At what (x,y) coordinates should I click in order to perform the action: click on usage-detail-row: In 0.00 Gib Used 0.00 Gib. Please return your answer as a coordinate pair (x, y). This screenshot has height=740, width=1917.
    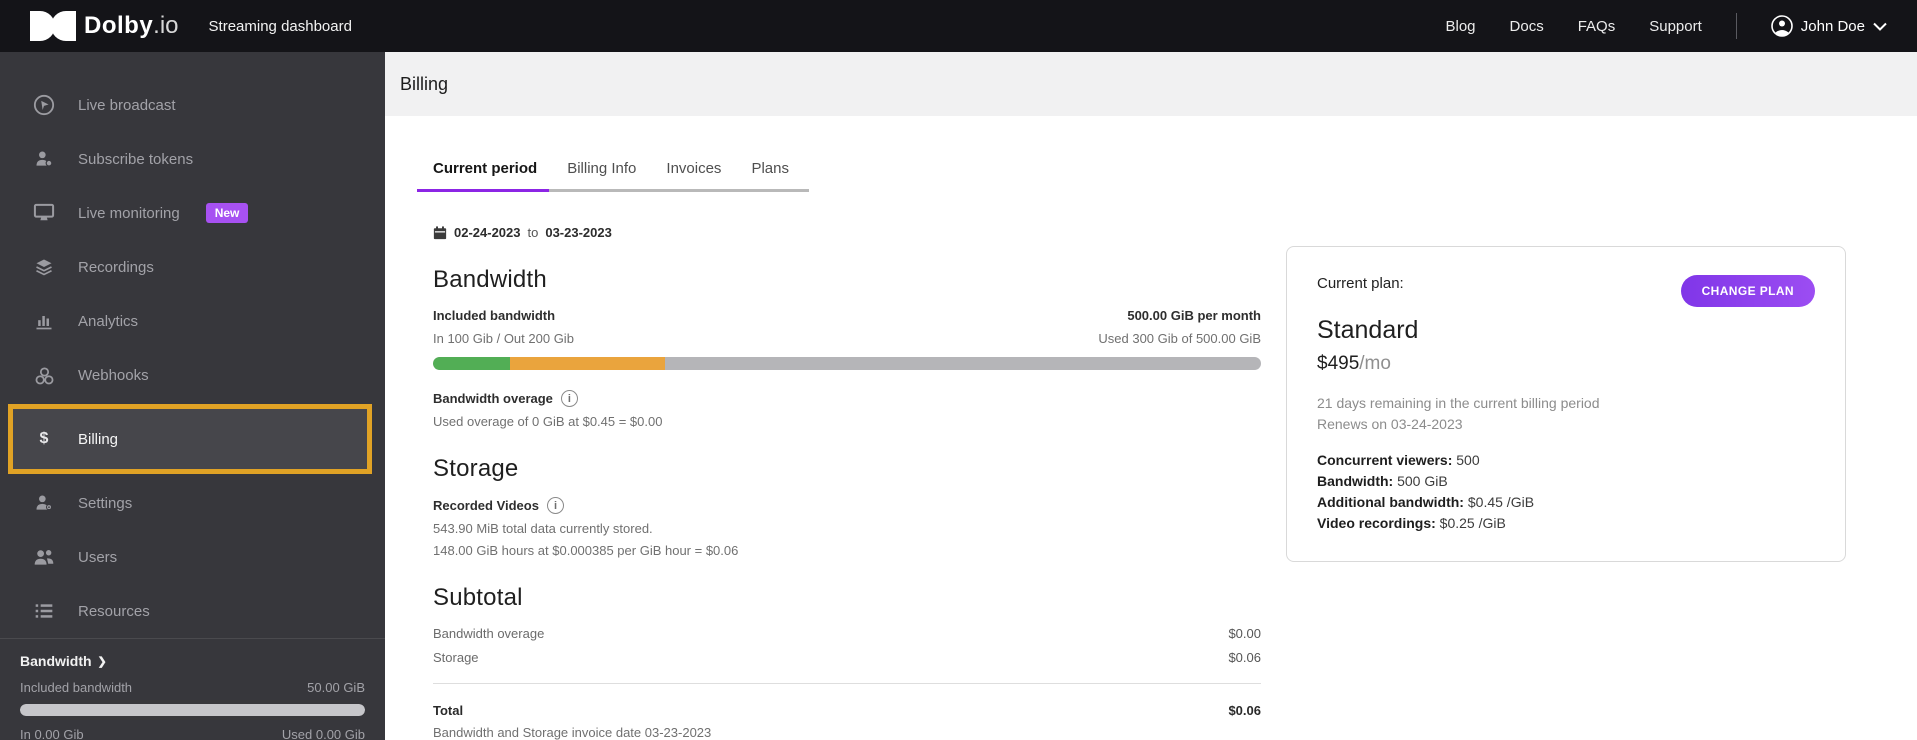
    Looking at the image, I should click on (192, 733).